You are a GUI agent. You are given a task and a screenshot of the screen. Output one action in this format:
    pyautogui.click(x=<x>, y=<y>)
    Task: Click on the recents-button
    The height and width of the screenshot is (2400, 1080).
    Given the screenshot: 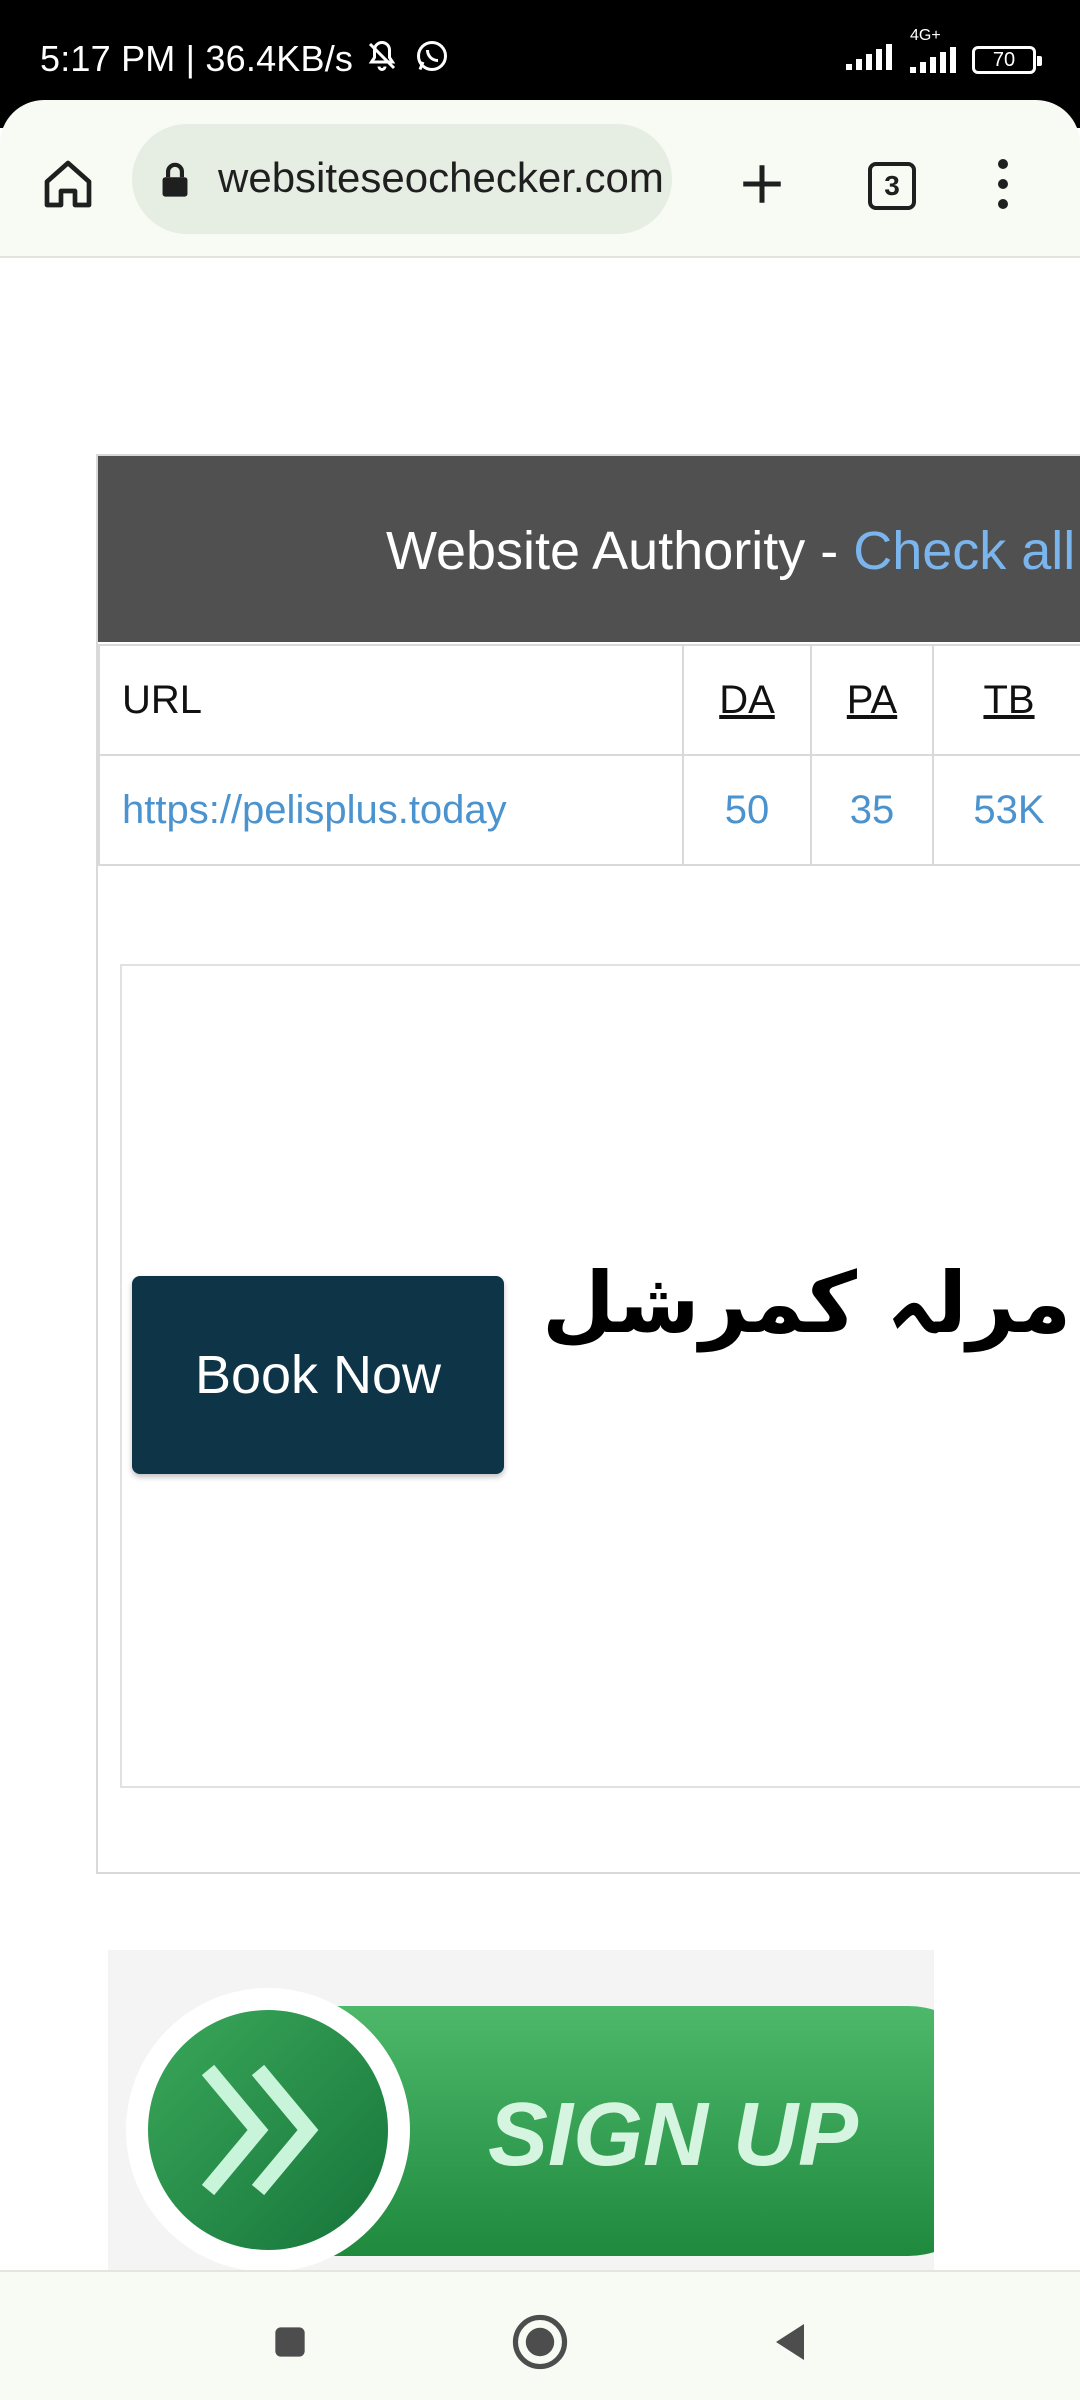 What is the action you would take?
    pyautogui.click(x=290, y=2342)
    